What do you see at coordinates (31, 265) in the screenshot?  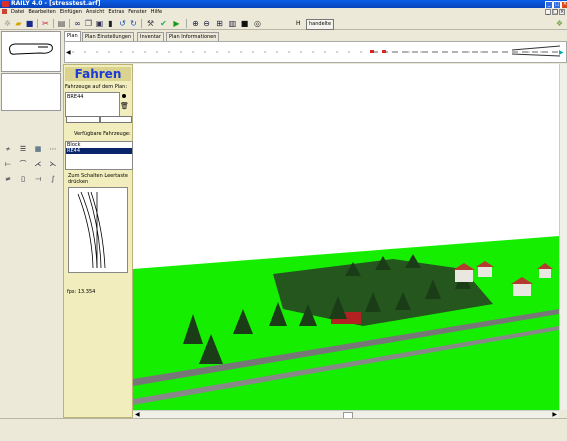 I see `left-tool-palette: ≁ ☰ ▦ ⋯ ⟝ ⌒ ⋌ ⋋ ≠ ▯ ⟞ ∫` at bounding box center [31, 265].